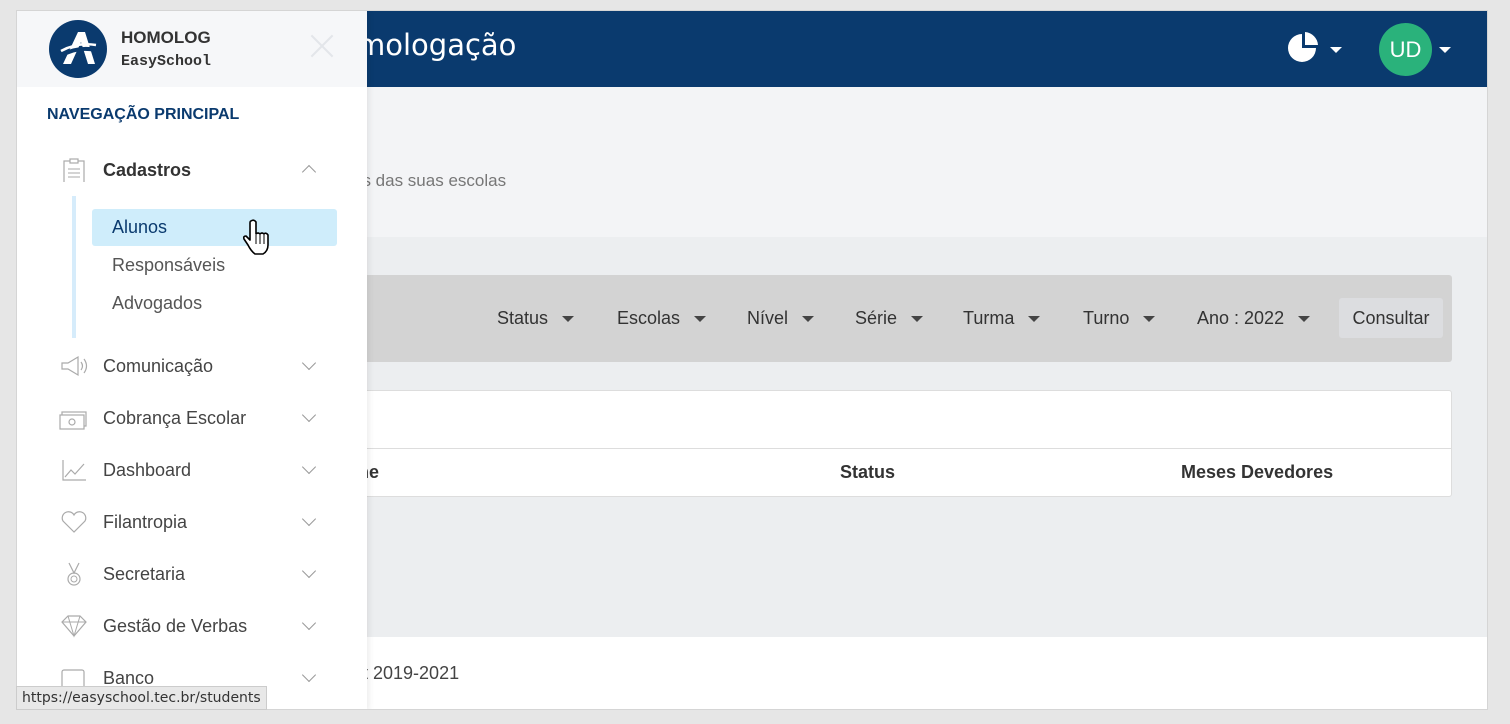 The width and height of the screenshot is (1510, 724). What do you see at coordinates (192, 49) in the screenshot?
I see `sidebar-header: HOMOLOG EasySchool` at bounding box center [192, 49].